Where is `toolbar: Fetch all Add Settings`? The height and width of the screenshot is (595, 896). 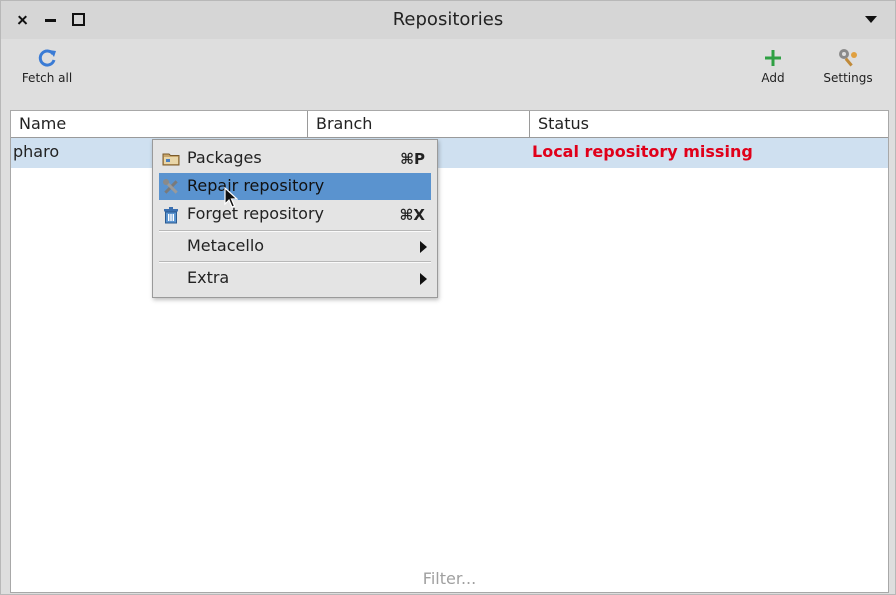
toolbar: Fetch all Add Settings is located at coordinates (448, 72).